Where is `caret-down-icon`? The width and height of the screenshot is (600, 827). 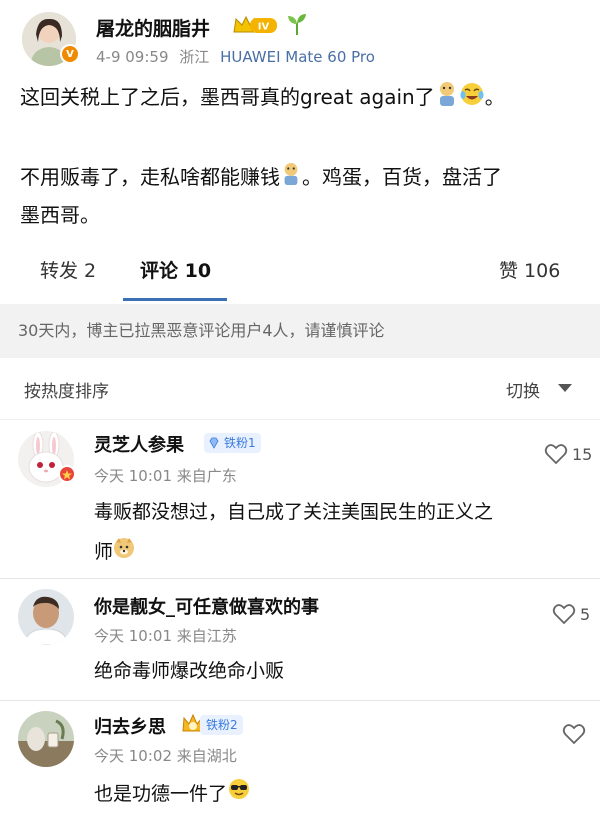 caret-down-icon is located at coordinates (565, 388).